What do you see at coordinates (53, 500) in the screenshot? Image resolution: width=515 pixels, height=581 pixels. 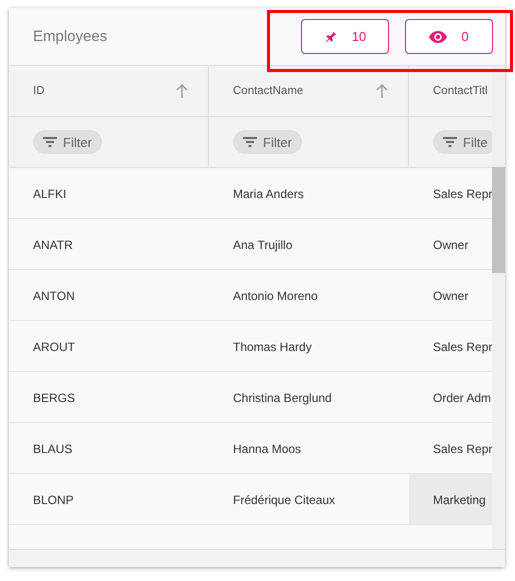 I see `table-cell-text: BLONP` at bounding box center [53, 500].